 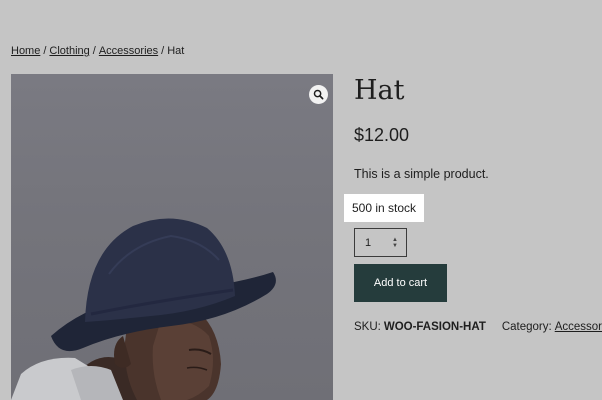 I want to click on quantity-stepper: ▲ ▼, so click(x=380, y=242).